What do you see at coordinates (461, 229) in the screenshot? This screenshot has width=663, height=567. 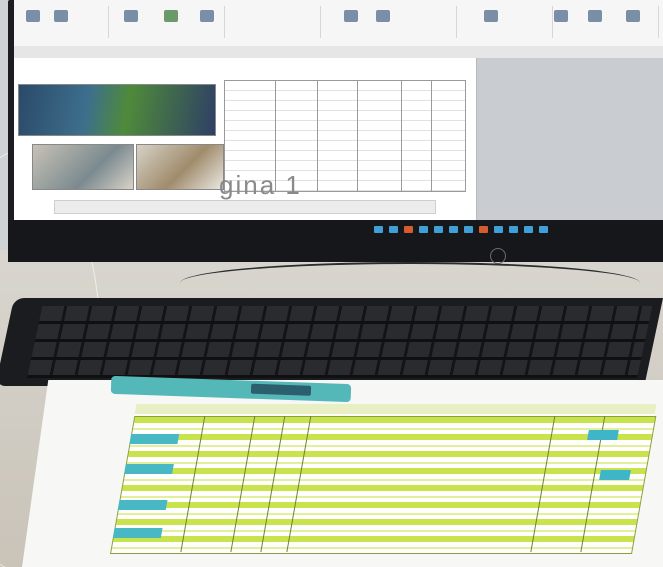 I see `taskbar-icons` at bounding box center [461, 229].